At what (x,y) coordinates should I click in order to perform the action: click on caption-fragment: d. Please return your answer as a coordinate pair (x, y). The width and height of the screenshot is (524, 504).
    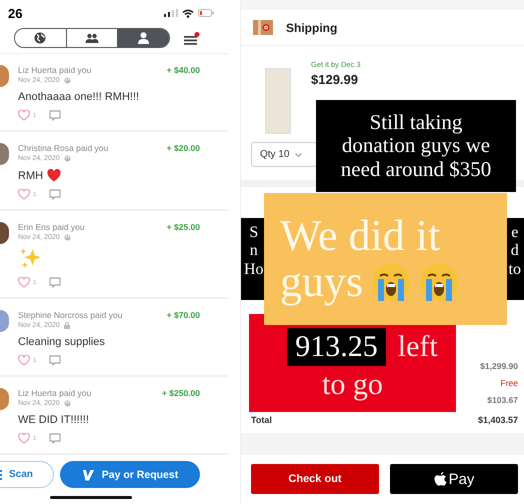
    Looking at the image, I should click on (514, 251).